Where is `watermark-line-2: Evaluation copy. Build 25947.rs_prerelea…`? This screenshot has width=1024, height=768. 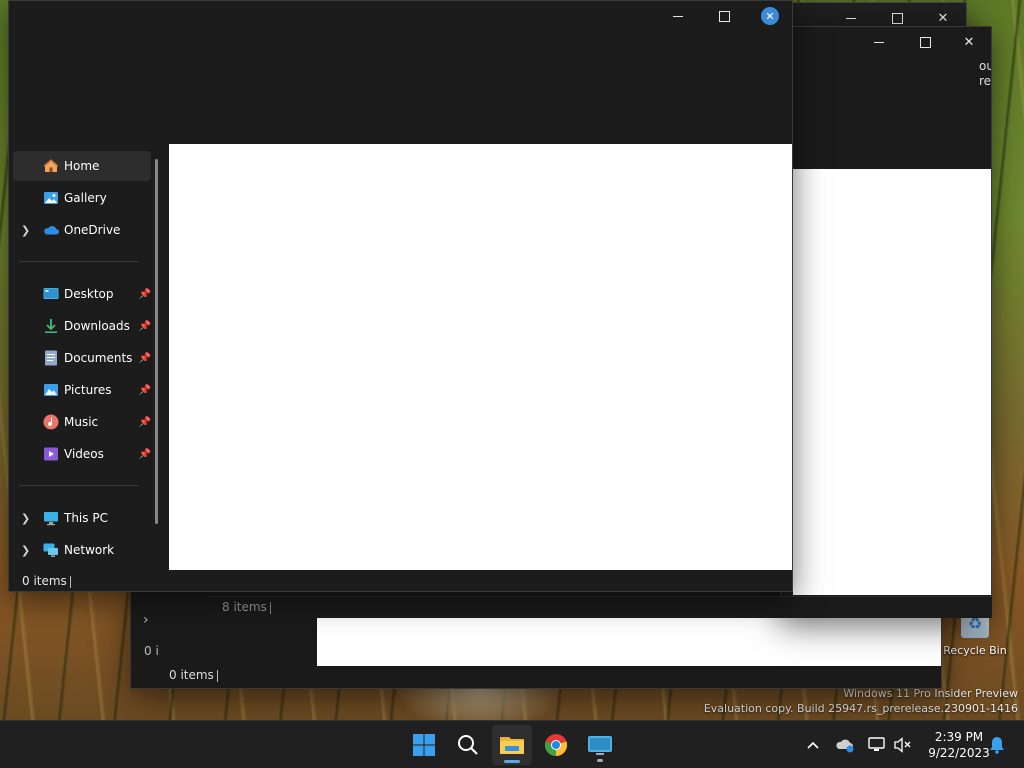 watermark-line-2: Evaluation copy. Build 25947.rs_prerelea… is located at coordinates (860, 708).